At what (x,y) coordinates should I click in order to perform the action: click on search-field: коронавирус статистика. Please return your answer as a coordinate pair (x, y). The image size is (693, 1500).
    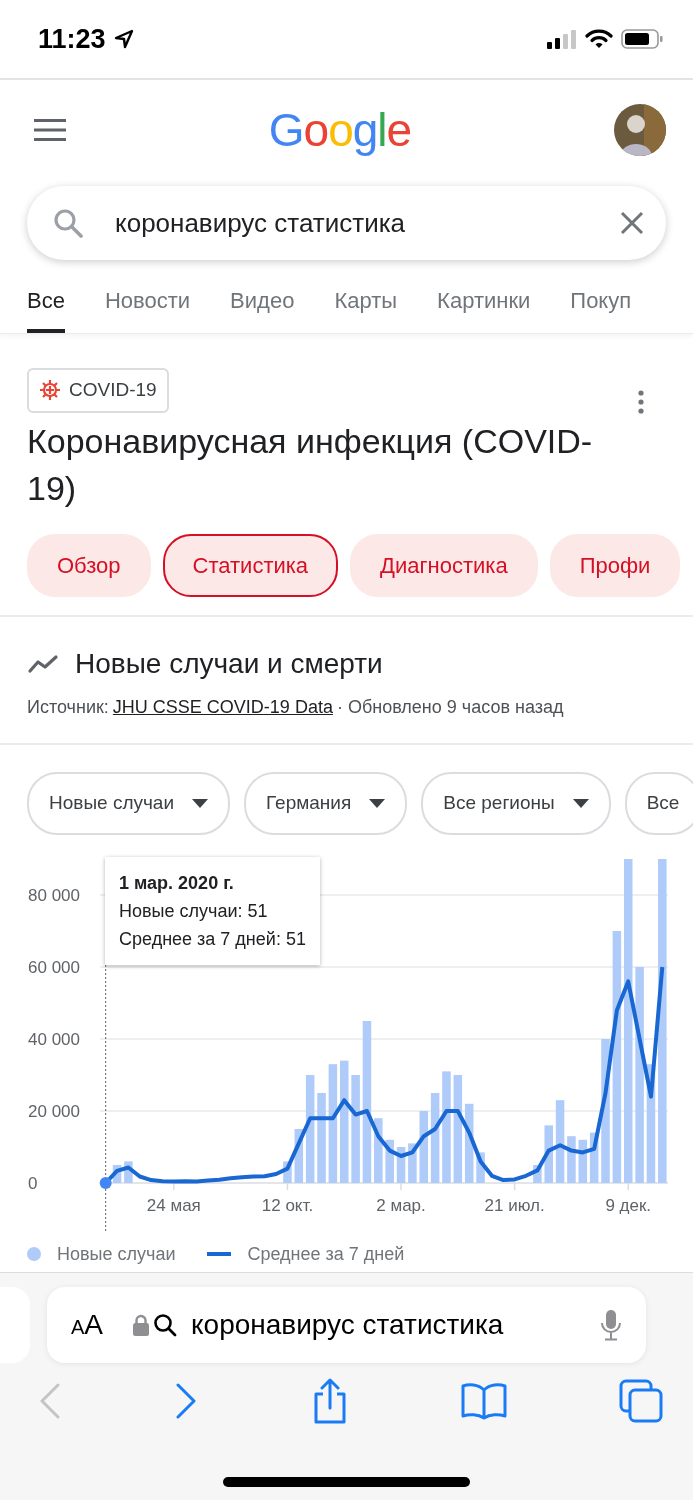
    Looking at the image, I should click on (351, 223).